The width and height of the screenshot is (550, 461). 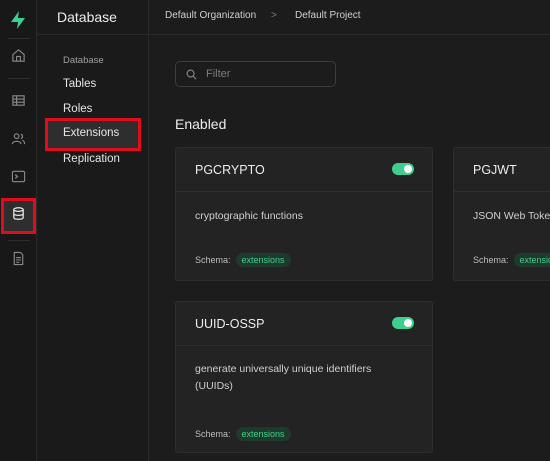 I want to click on menu-item-roles: Roles, so click(x=77, y=109).